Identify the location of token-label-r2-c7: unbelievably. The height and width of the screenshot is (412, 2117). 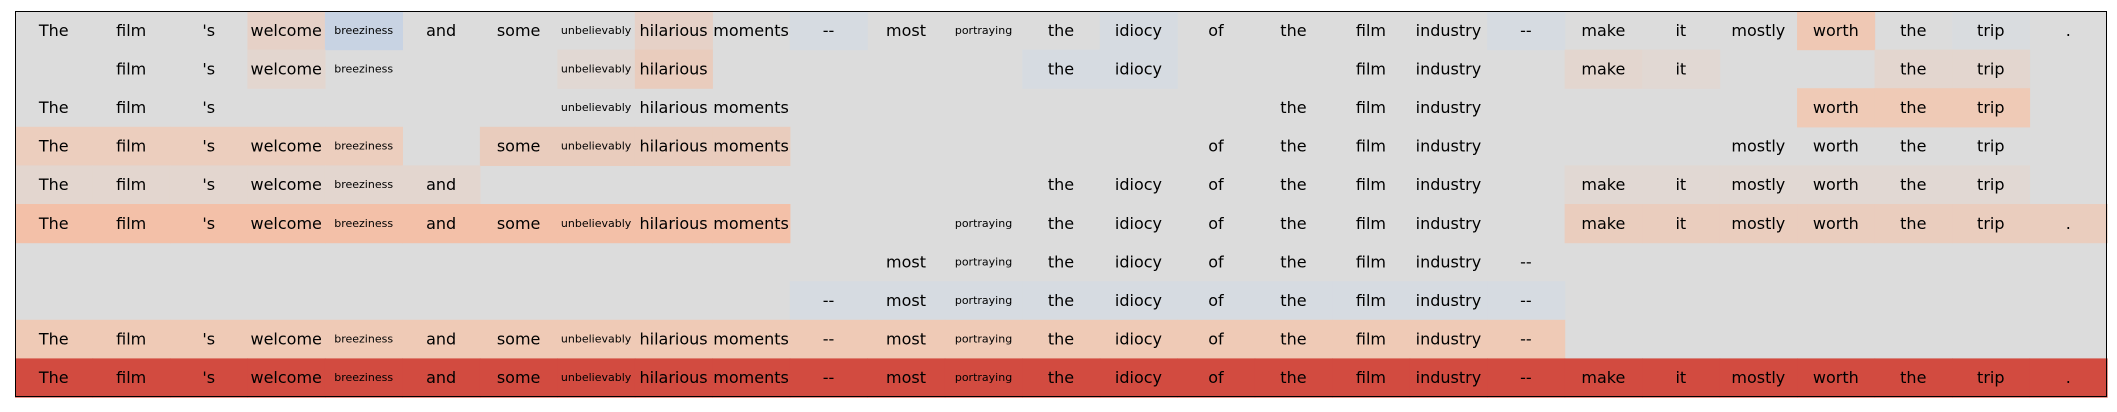
(596, 107).